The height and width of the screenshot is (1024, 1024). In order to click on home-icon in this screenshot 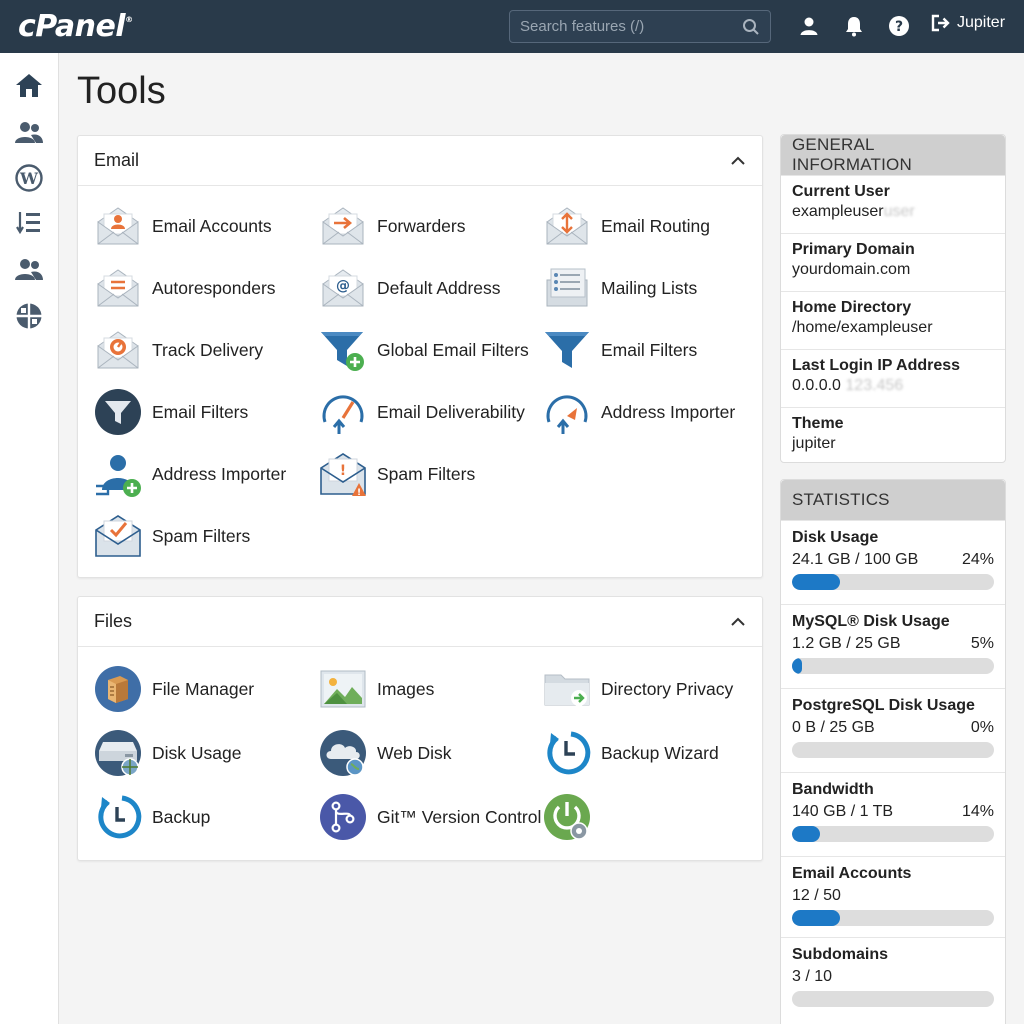, I will do `click(29, 85)`.